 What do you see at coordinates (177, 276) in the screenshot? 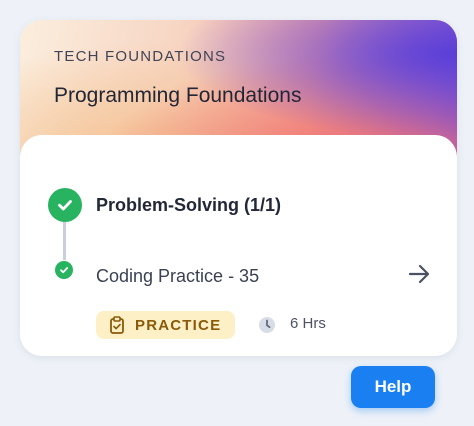
I see `item-title: Coding Practice - 35` at bounding box center [177, 276].